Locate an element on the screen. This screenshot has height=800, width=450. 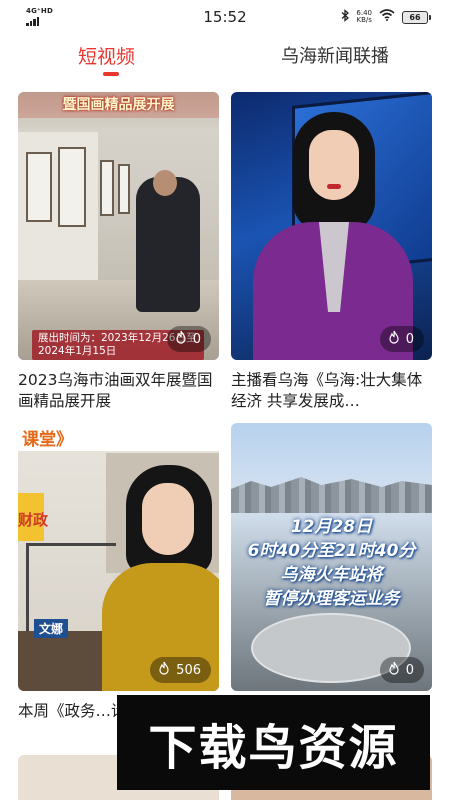
active-tab-indicator is located at coordinates (111, 74).